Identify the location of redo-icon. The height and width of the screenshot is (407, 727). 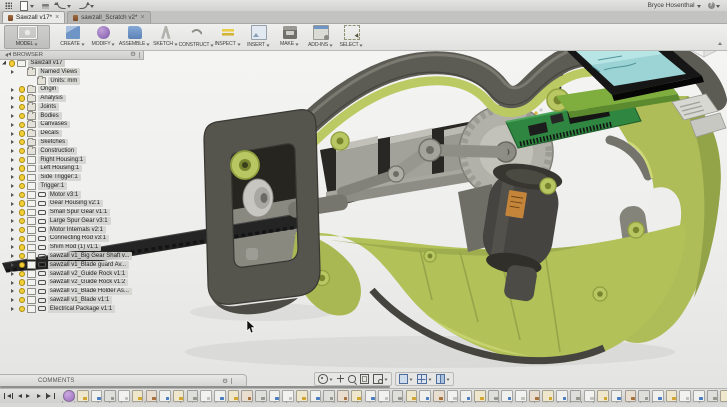
(86, 5).